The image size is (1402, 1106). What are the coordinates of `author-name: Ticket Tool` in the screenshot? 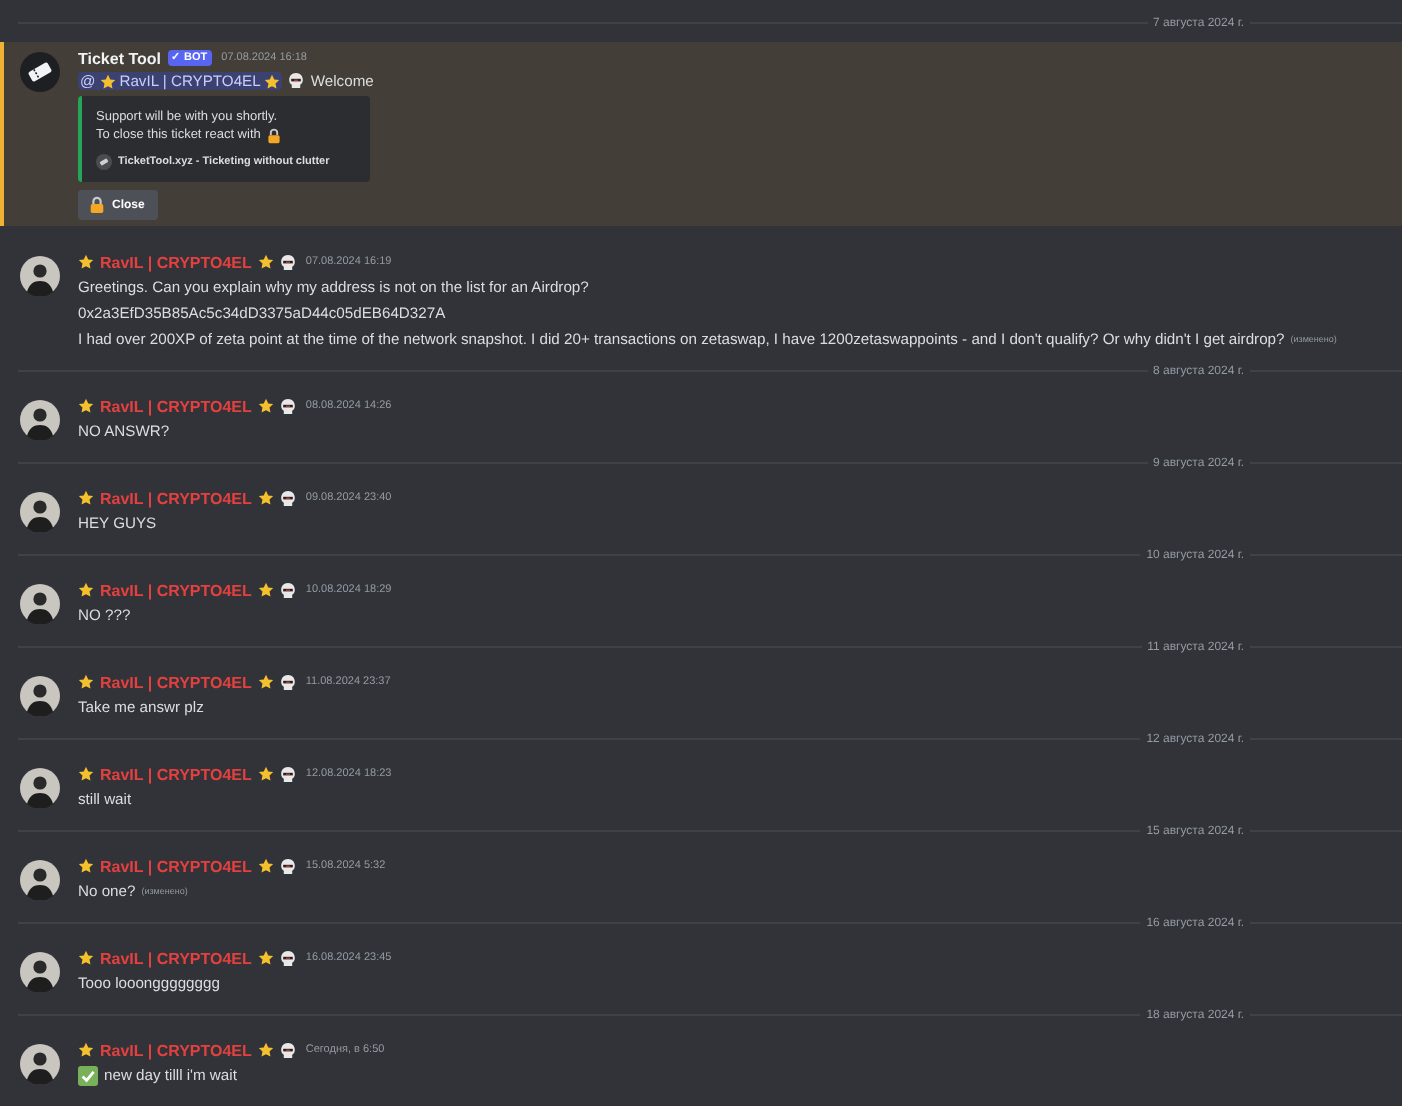 It's located at (119, 58).